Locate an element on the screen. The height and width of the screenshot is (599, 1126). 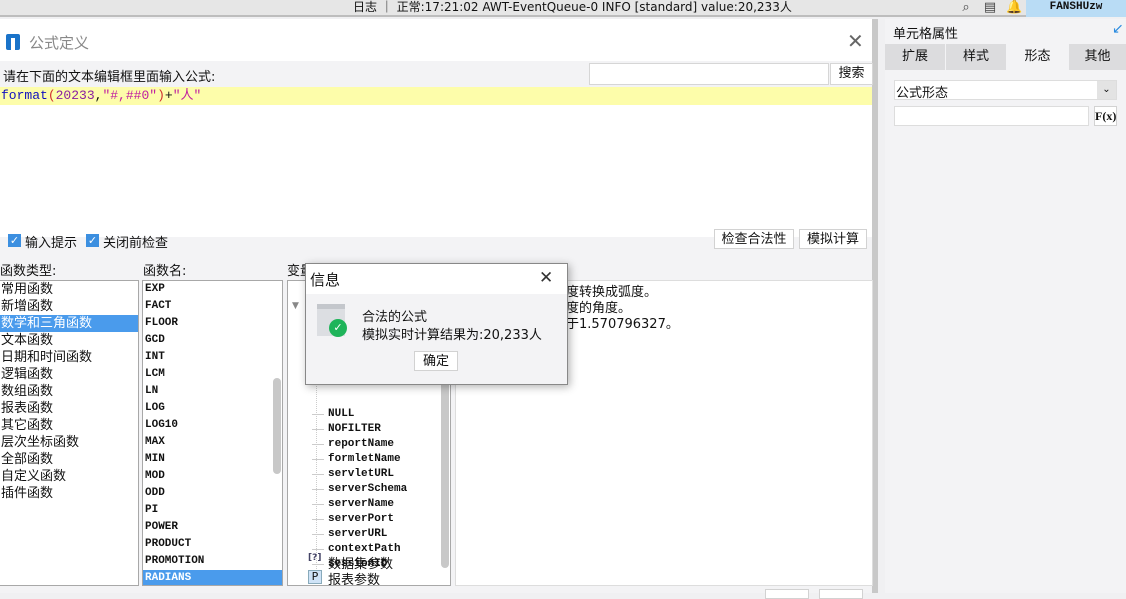
dialog-title: 公式定义 is located at coordinates (59, 43).